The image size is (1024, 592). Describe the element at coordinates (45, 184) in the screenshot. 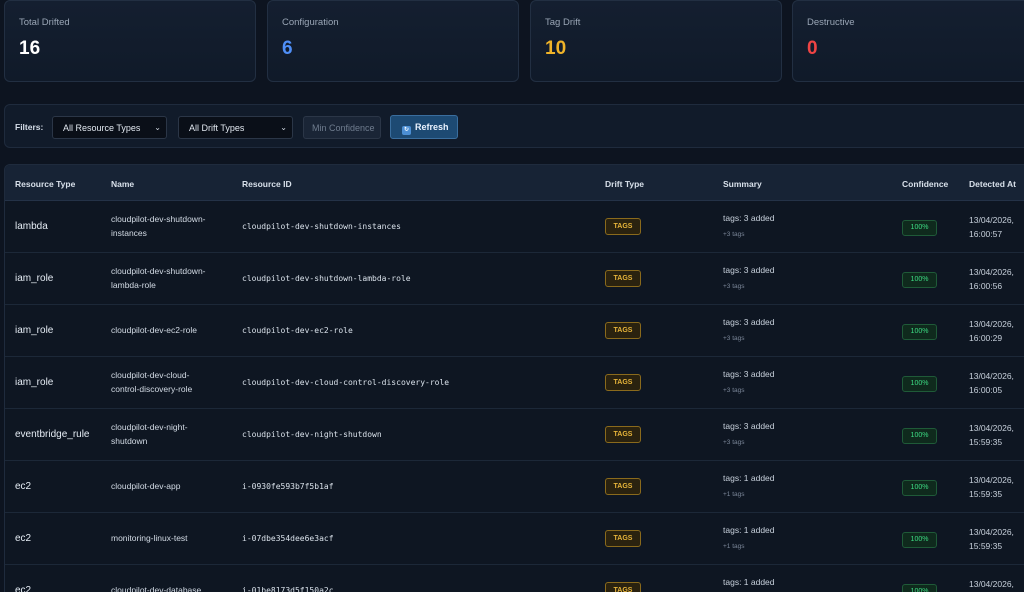

I see `header-resource-type: Resource Type` at that location.